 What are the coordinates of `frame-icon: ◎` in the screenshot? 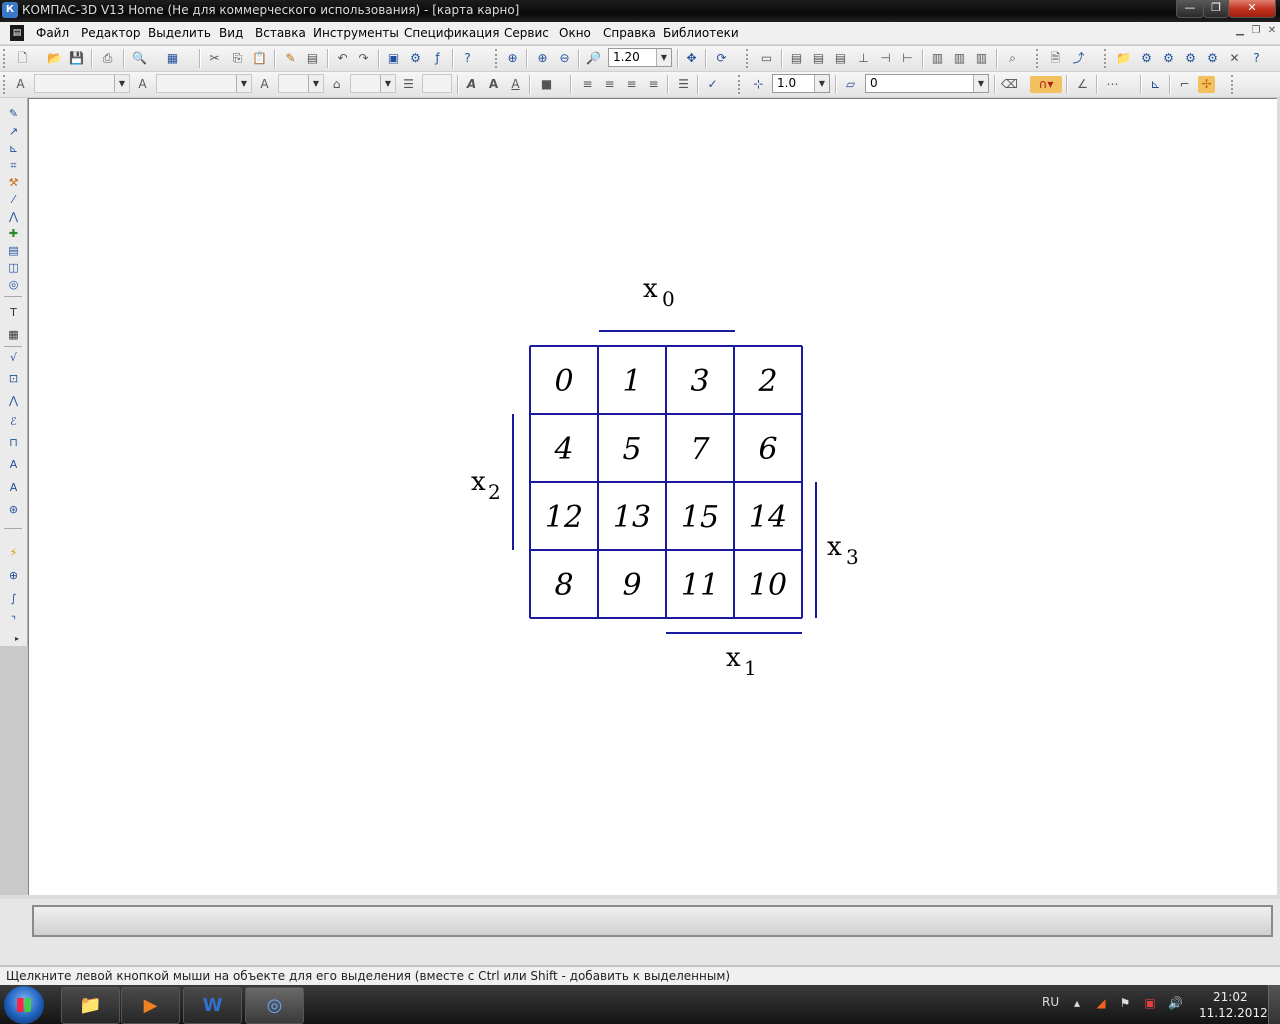 It's located at (13, 284).